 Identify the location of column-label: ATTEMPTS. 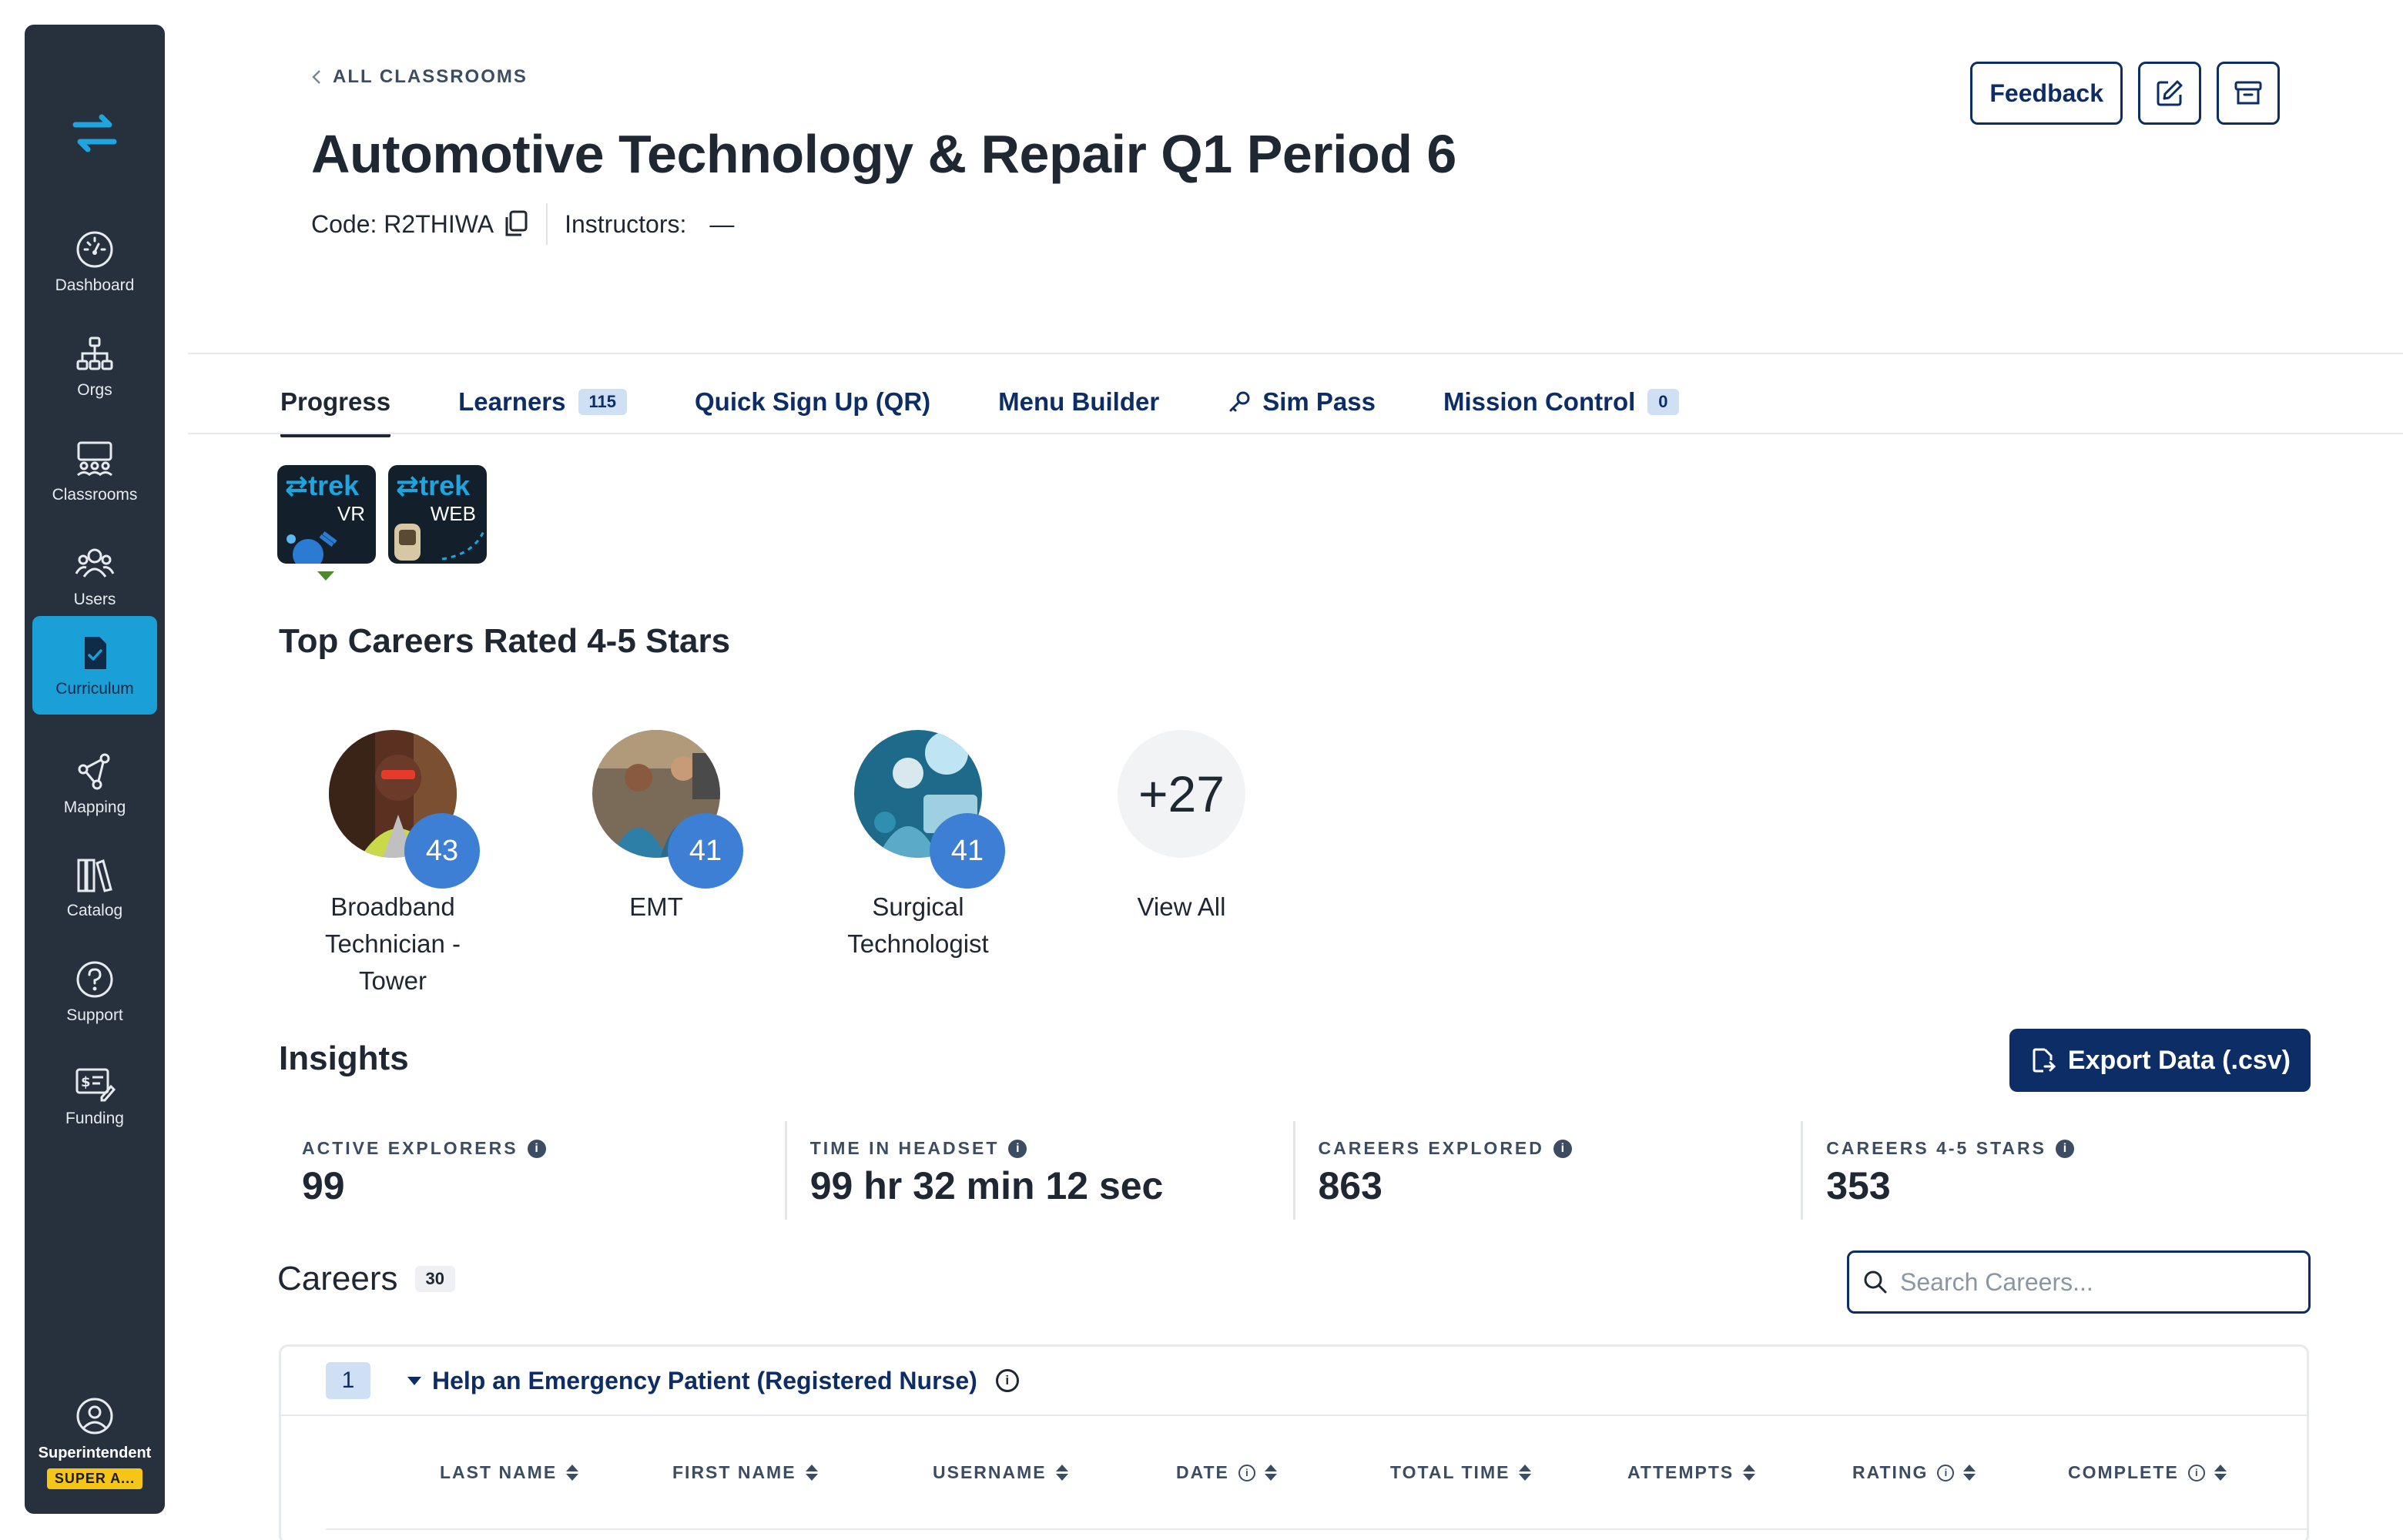
(1680, 1472).